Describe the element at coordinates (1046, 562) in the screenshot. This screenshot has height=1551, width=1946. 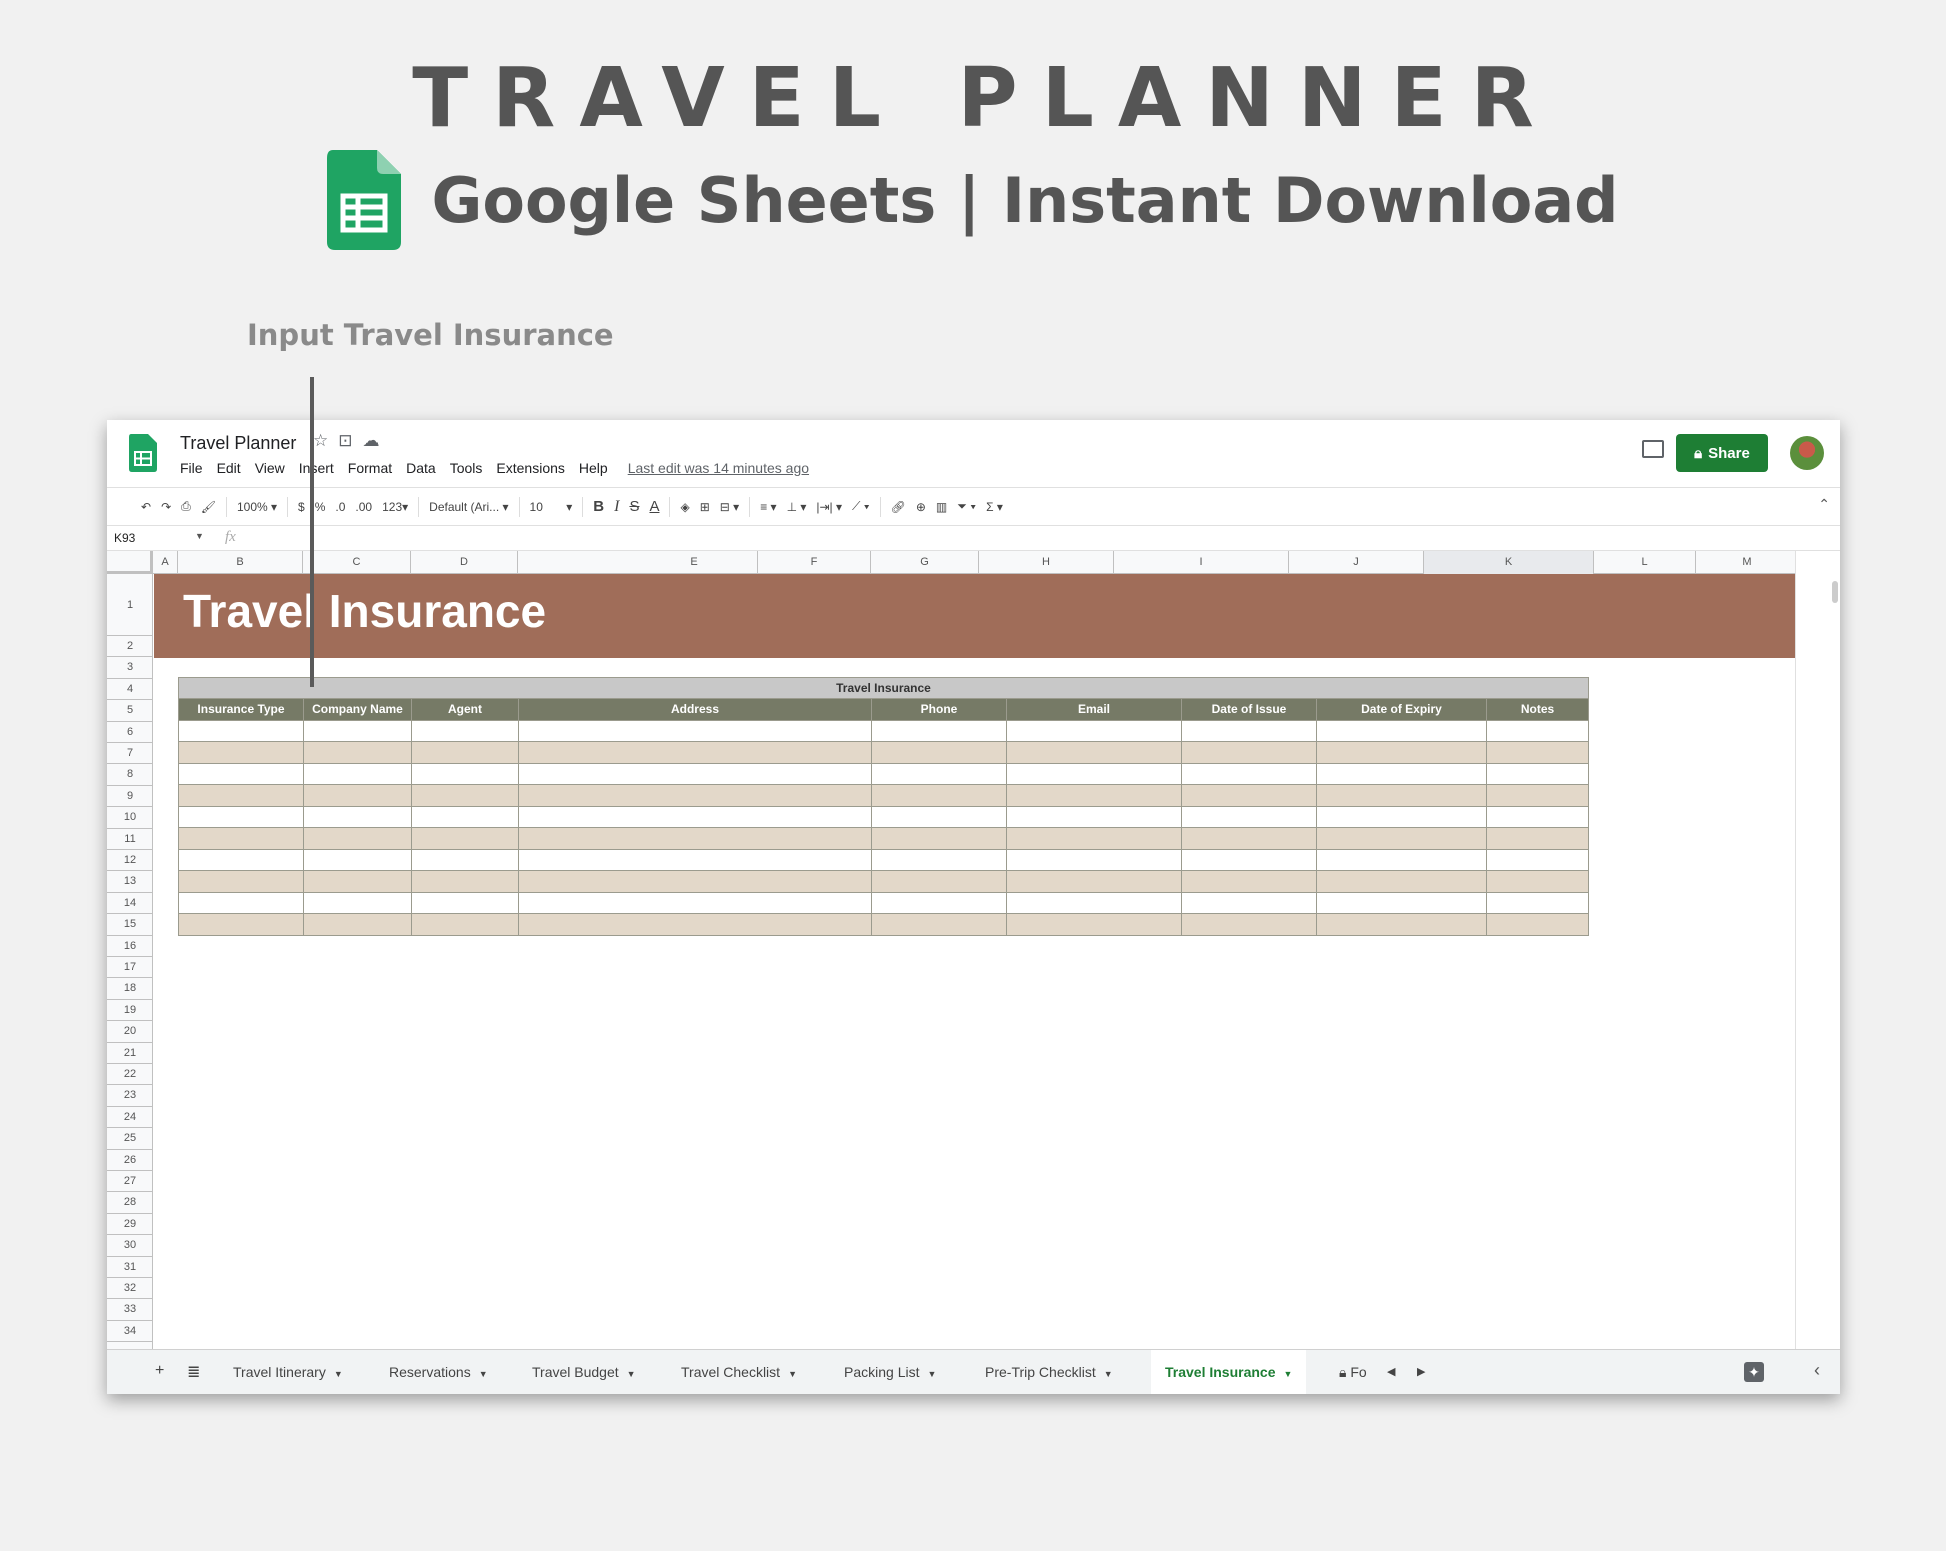
I see `column-header: H` at that location.